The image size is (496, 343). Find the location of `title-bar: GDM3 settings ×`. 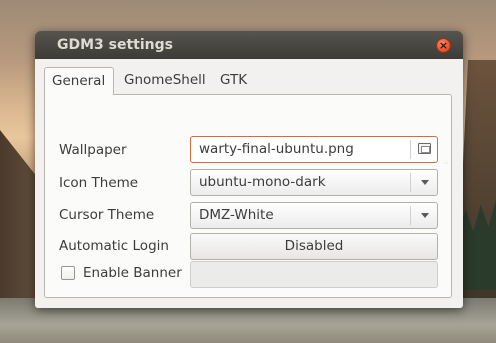

title-bar: GDM3 settings × is located at coordinates (249, 45).